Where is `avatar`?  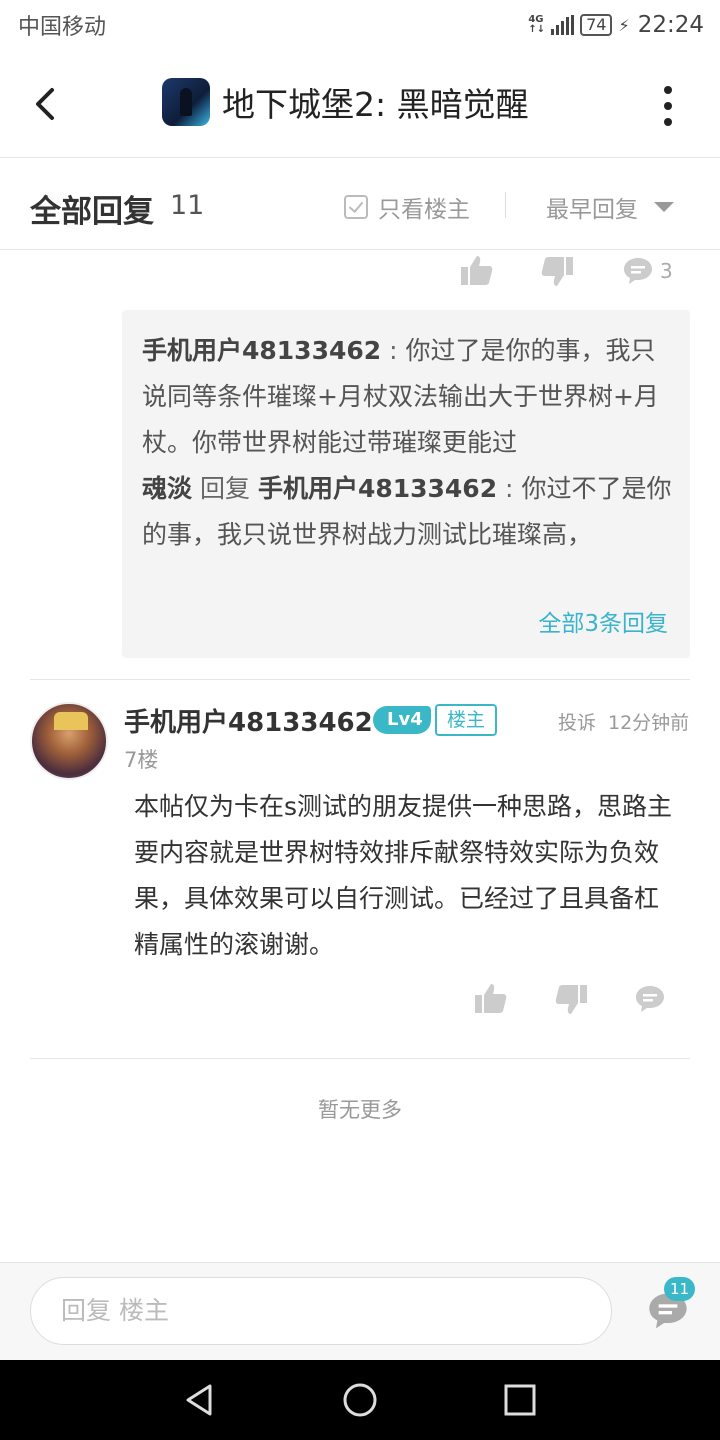 avatar is located at coordinates (69, 741).